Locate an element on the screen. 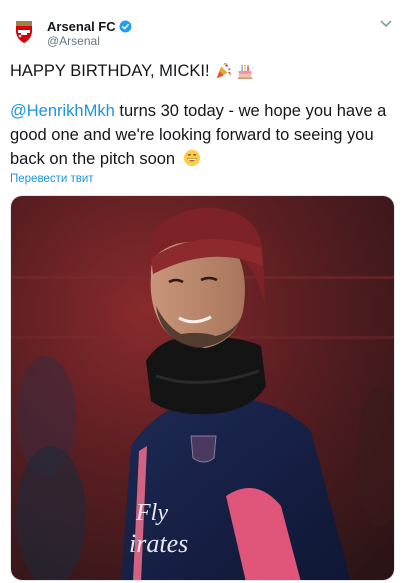 The height and width of the screenshot is (583, 403). party-popper-icon is located at coordinates (223, 70).